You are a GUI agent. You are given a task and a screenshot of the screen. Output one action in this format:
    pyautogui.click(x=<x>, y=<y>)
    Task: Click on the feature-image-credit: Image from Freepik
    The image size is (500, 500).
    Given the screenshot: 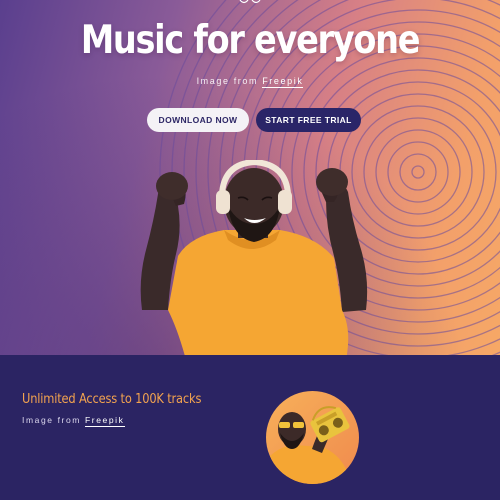 What is the action you would take?
    pyautogui.click(x=73, y=421)
    